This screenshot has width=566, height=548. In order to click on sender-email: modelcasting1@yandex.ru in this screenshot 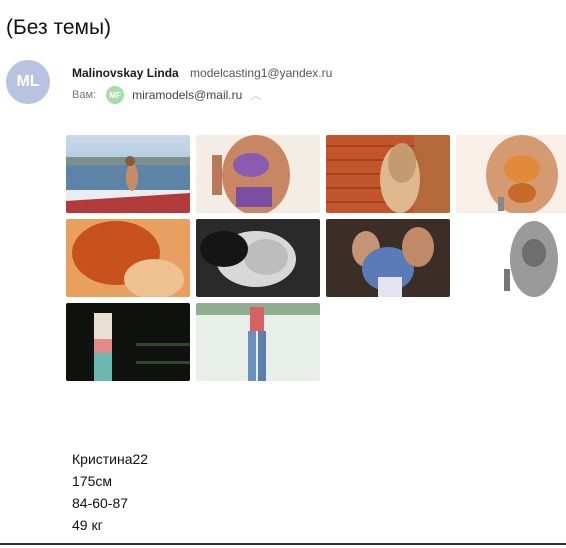, I will do `click(261, 73)`.